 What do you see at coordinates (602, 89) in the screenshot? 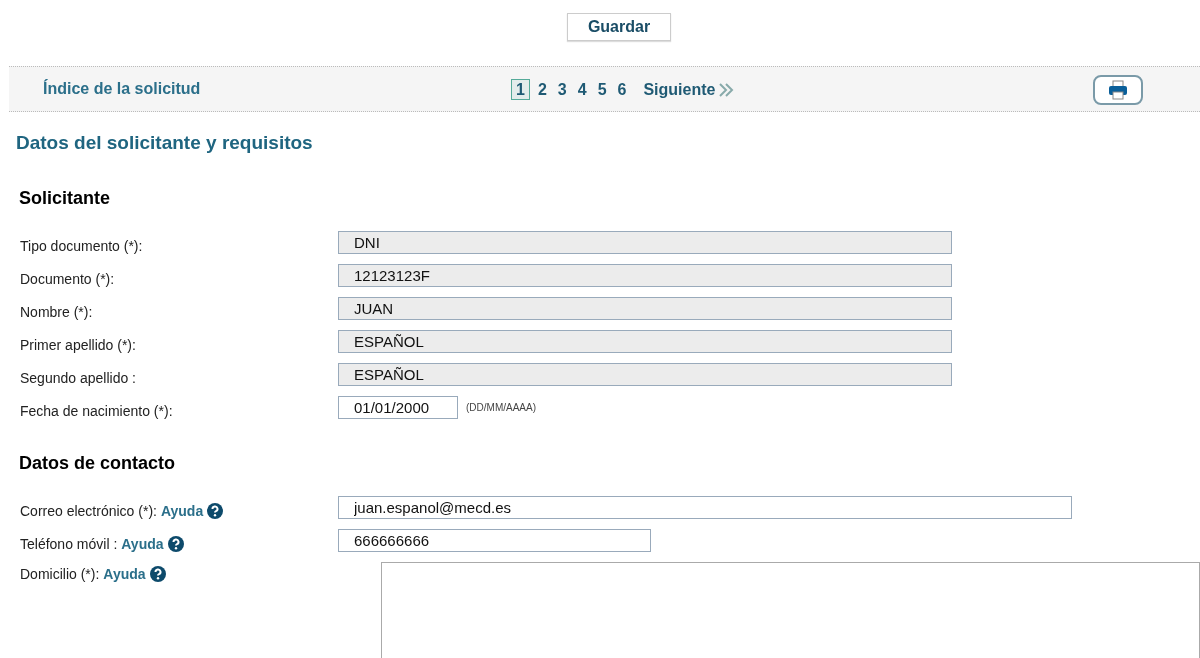
I see `page-link: 5` at bounding box center [602, 89].